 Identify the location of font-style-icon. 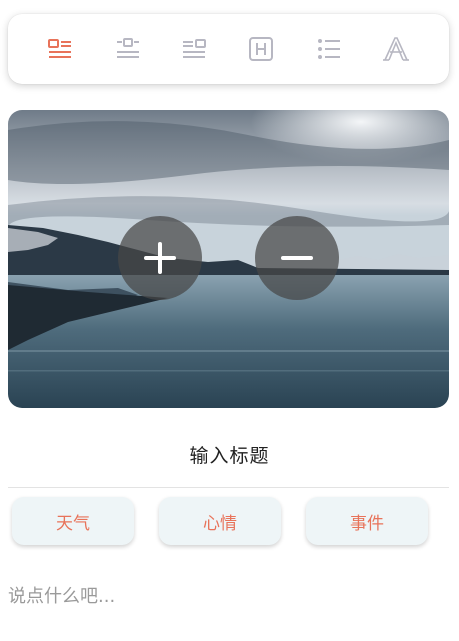
(396, 49).